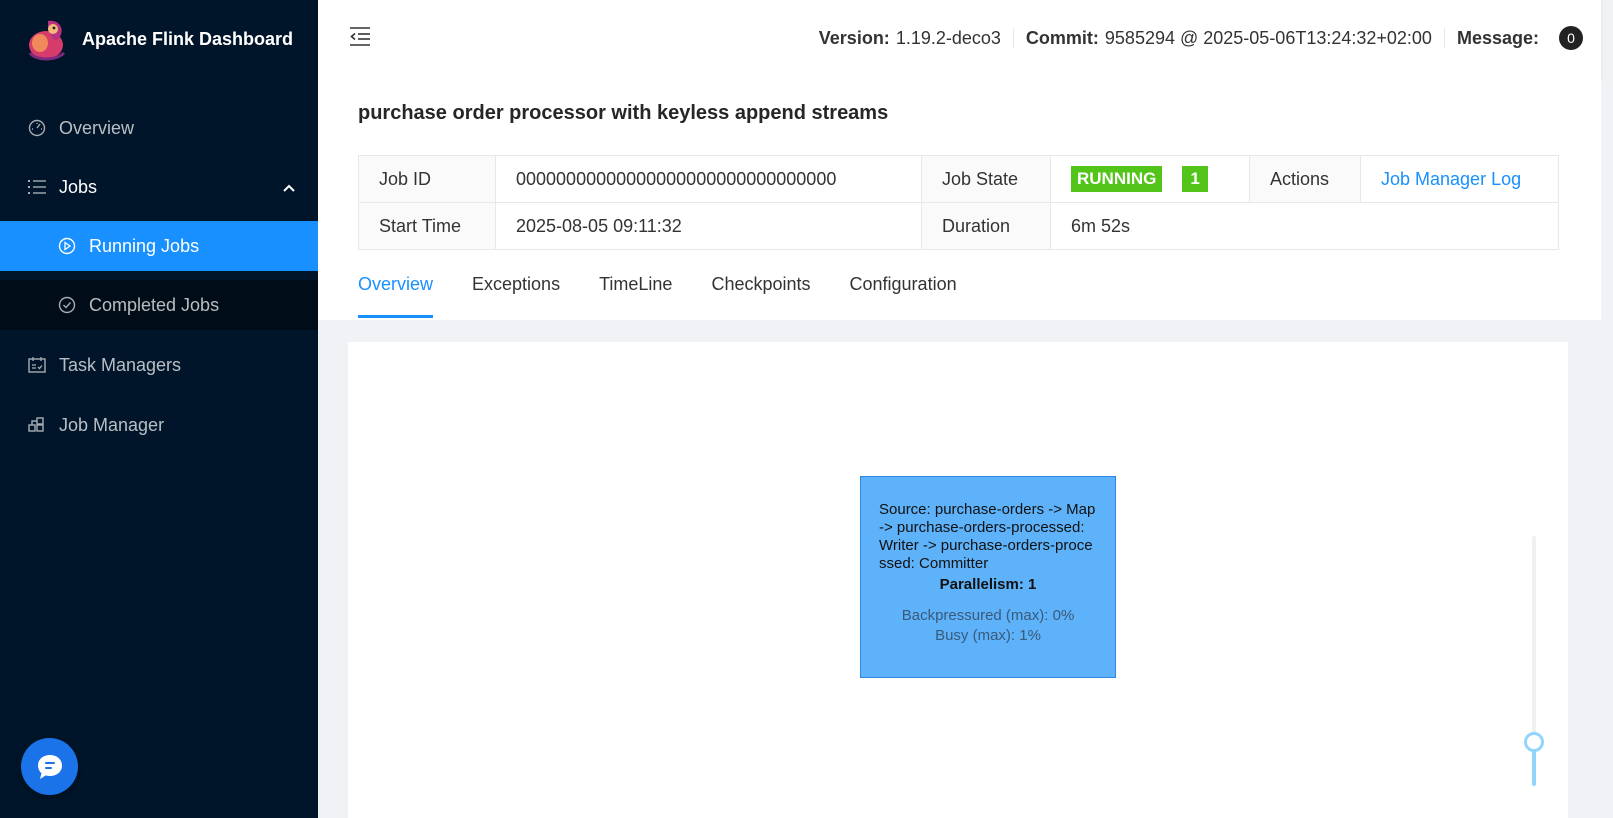 The image size is (1613, 818). I want to click on commit-label: Commit:, so click(1062, 37).